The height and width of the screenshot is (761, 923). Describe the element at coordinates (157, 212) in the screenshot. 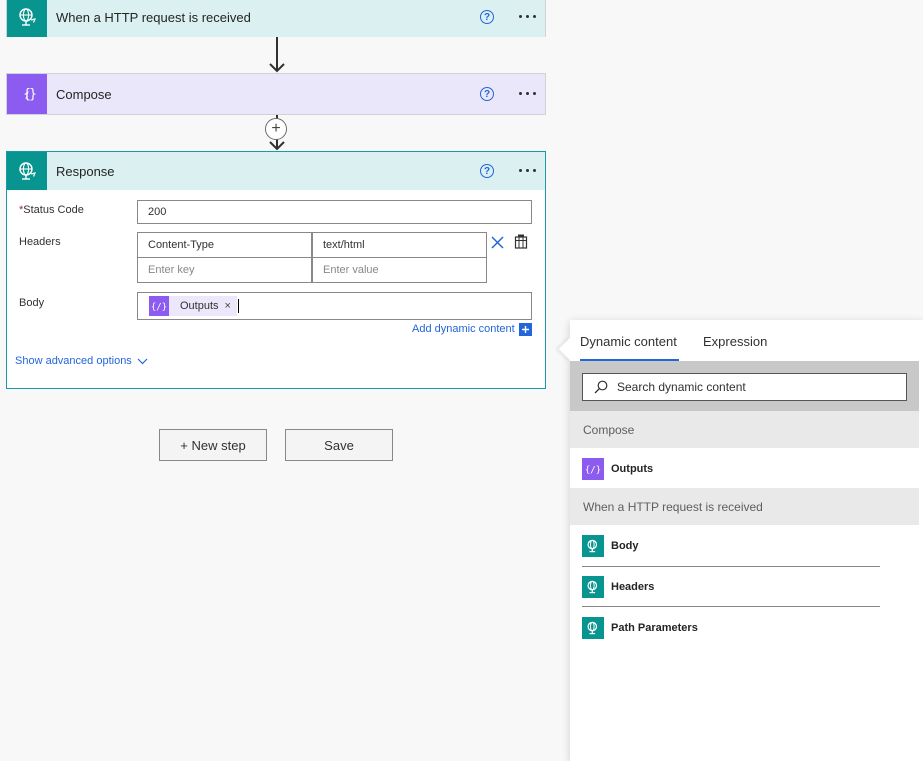

I see `status-code-value: 200` at that location.